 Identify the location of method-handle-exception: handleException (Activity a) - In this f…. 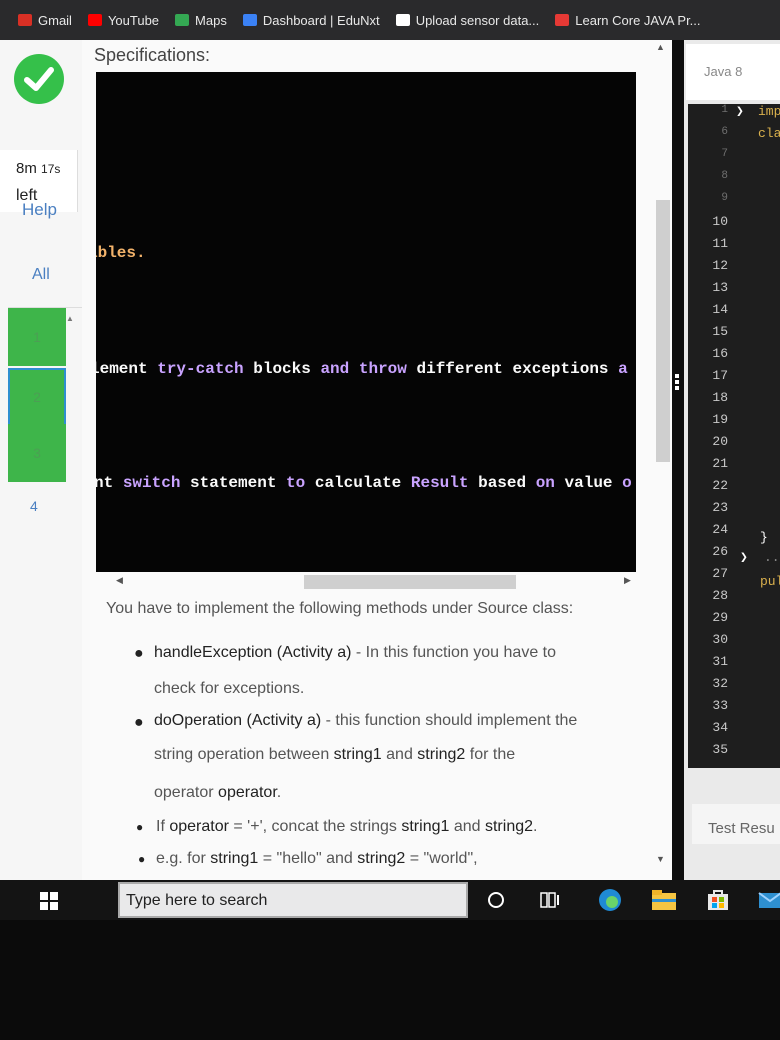
(355, 652).